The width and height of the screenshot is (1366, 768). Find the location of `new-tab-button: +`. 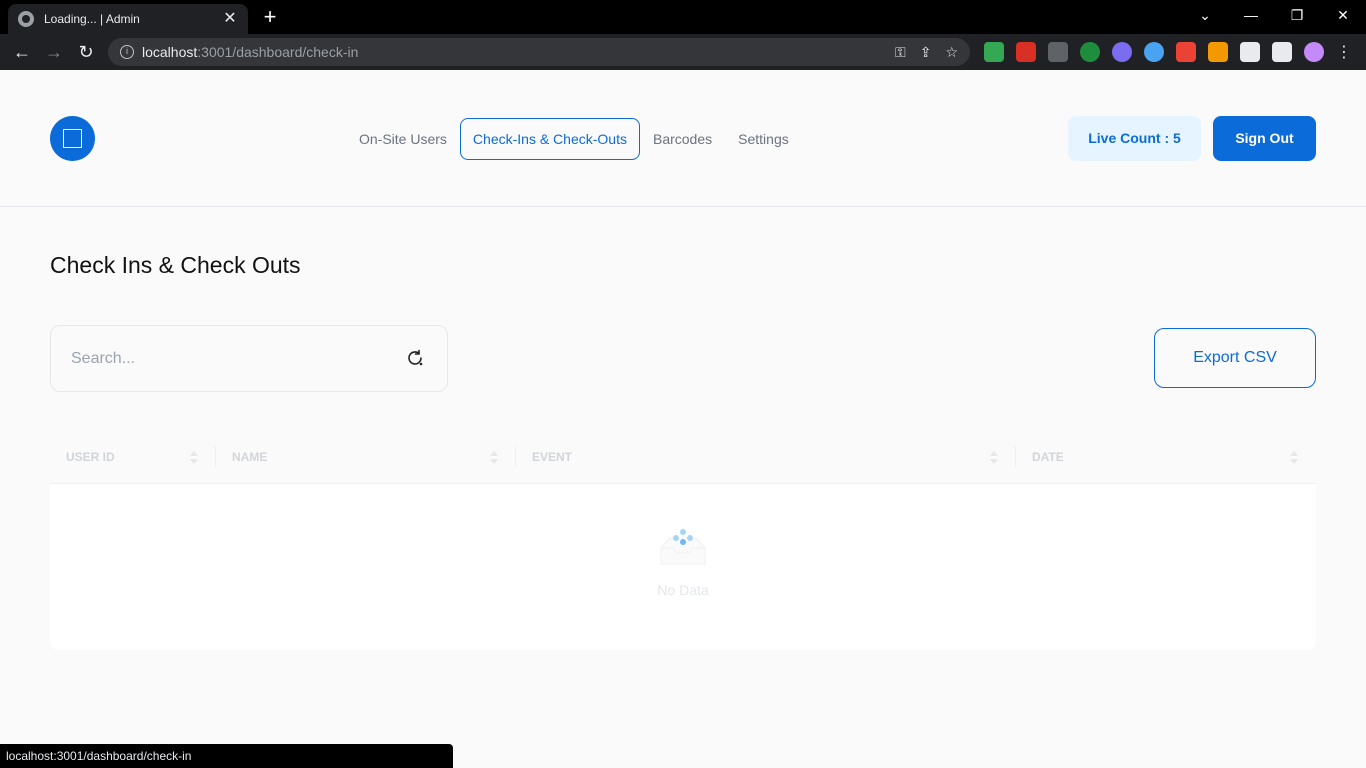

new-tab-button: + is located at coordinates (270, 17).